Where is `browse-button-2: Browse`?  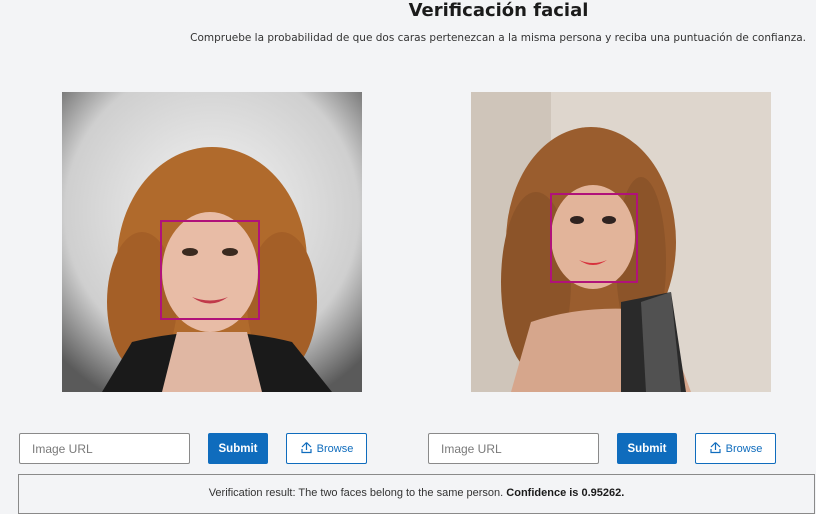
browse-button-2: Browse is located at coordinates (735, 448).